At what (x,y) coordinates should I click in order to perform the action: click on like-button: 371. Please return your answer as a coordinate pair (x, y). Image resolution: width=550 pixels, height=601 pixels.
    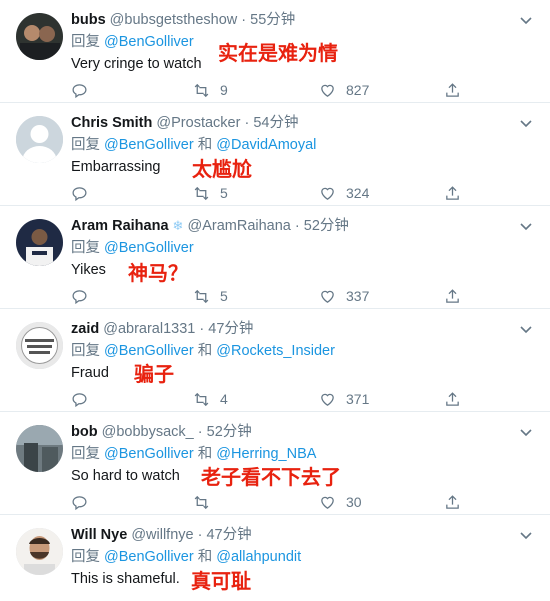
    Looking at the image, I should click on (344, 399).